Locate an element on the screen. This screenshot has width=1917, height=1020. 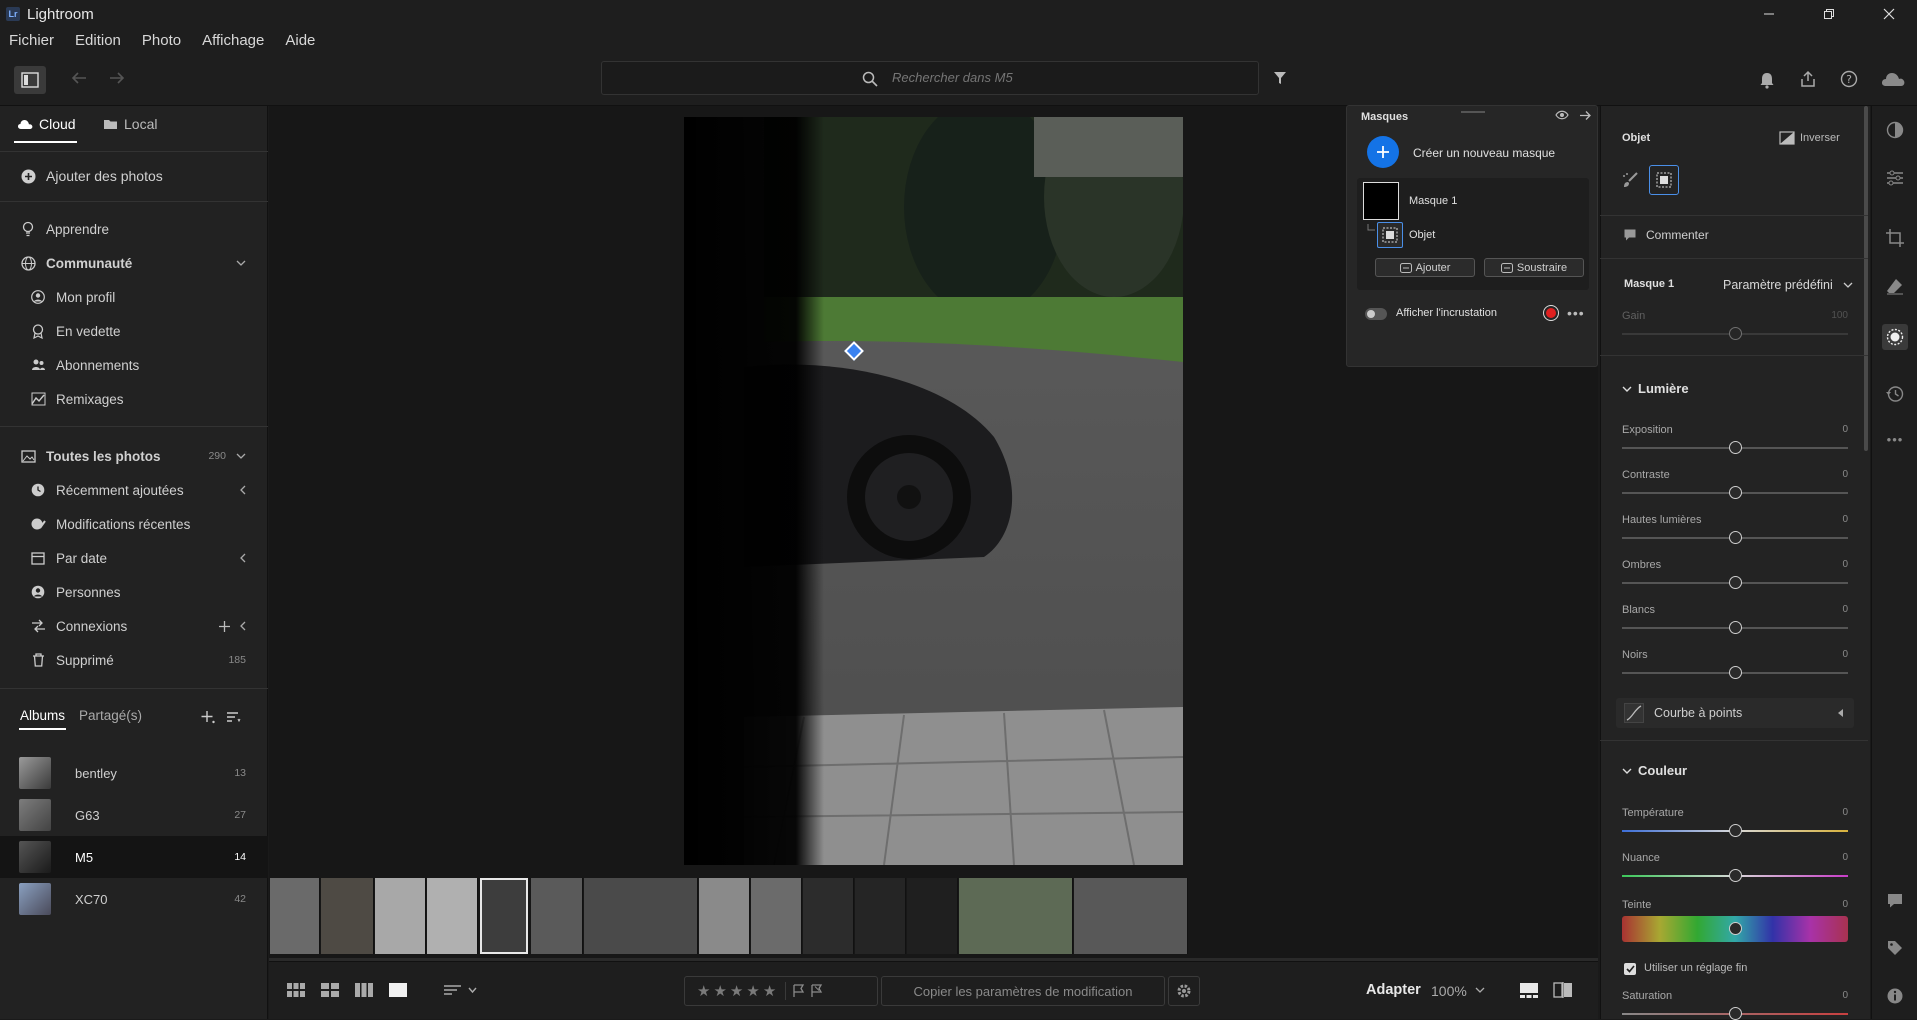
section-color-header: Couleur is located at coordinates (1654, 770).